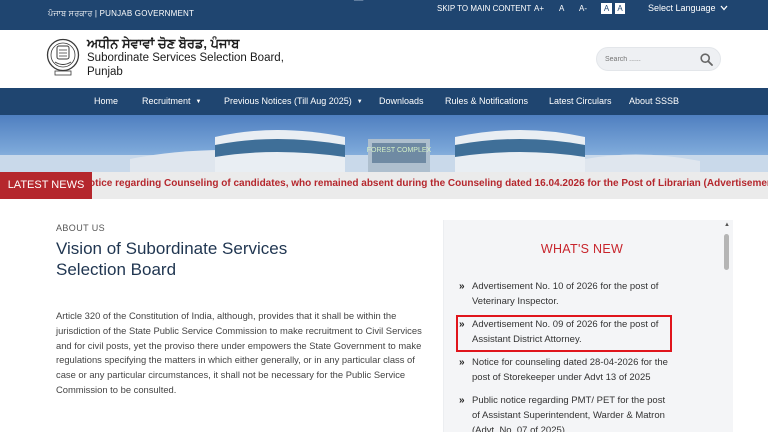  I want to click on language-selector-label: Select Language, so click(682, 8).